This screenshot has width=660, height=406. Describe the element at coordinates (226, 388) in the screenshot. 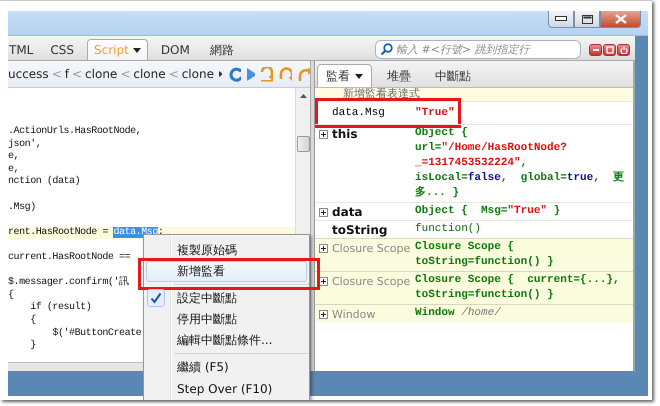

I see `menu-item: Step Over (F10)` at that location.